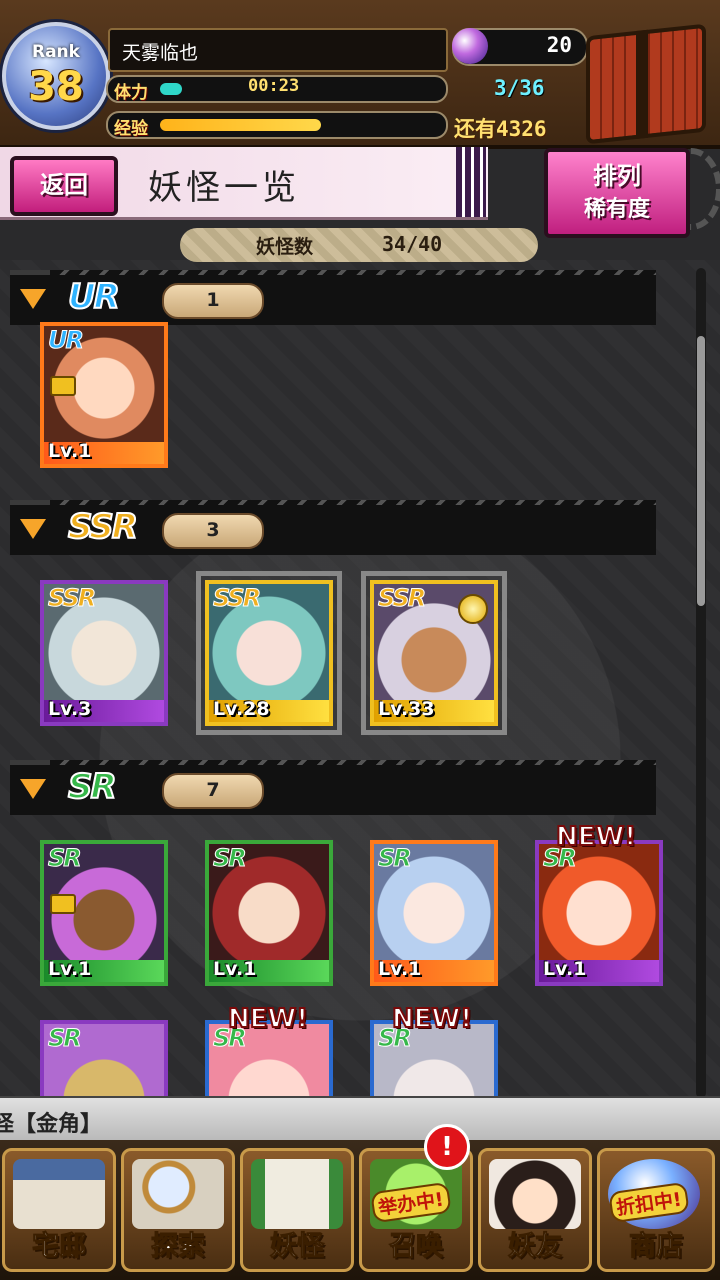  I want to click on ticker-text: 怪【金角】, so click(51, 1124).